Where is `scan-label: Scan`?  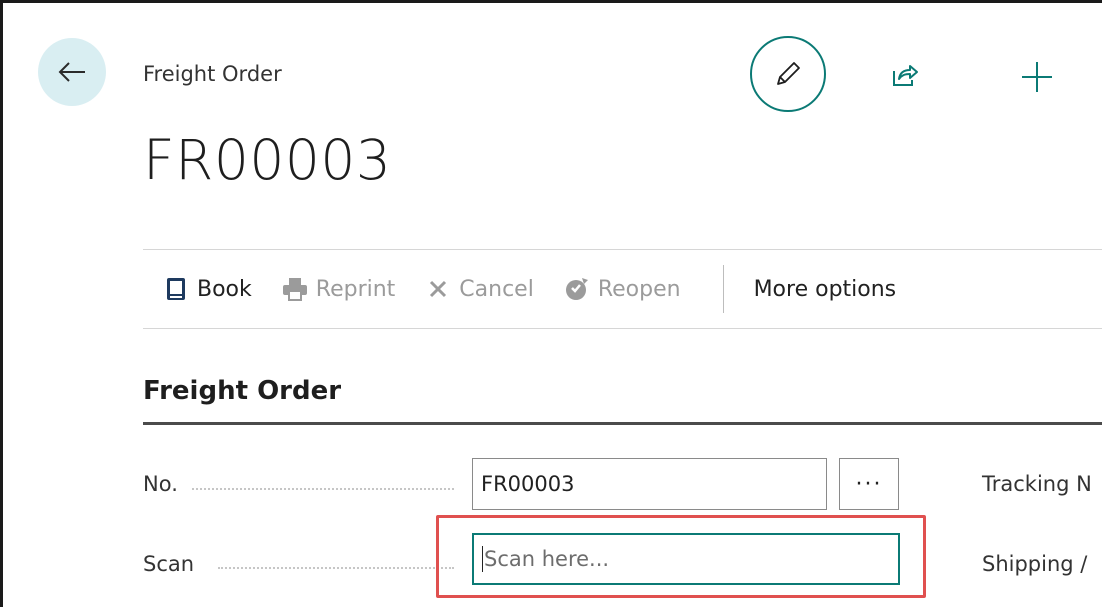
scan-label: Scan is located at coordinates (169, 564).